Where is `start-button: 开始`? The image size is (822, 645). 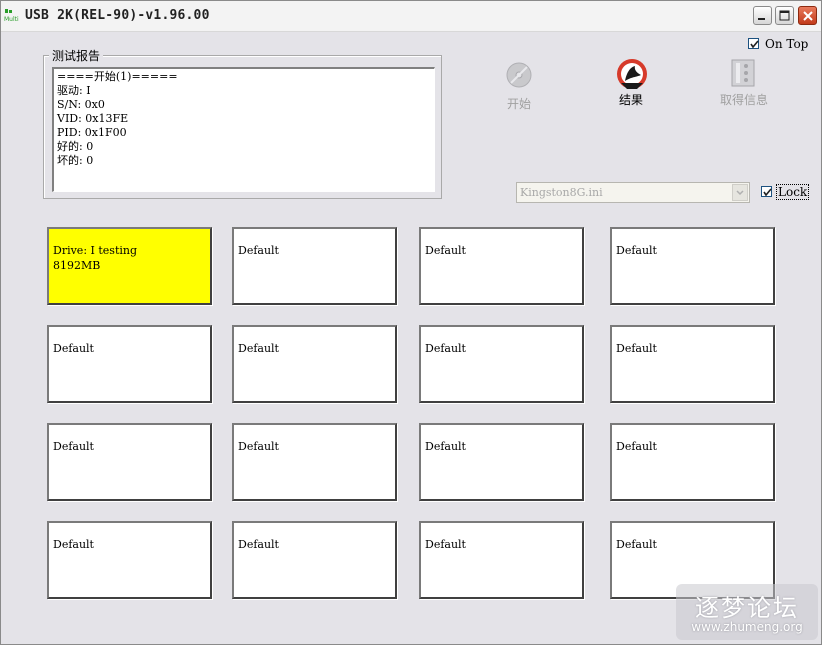
start-button: 开始 is located at coordinates (519, 89).